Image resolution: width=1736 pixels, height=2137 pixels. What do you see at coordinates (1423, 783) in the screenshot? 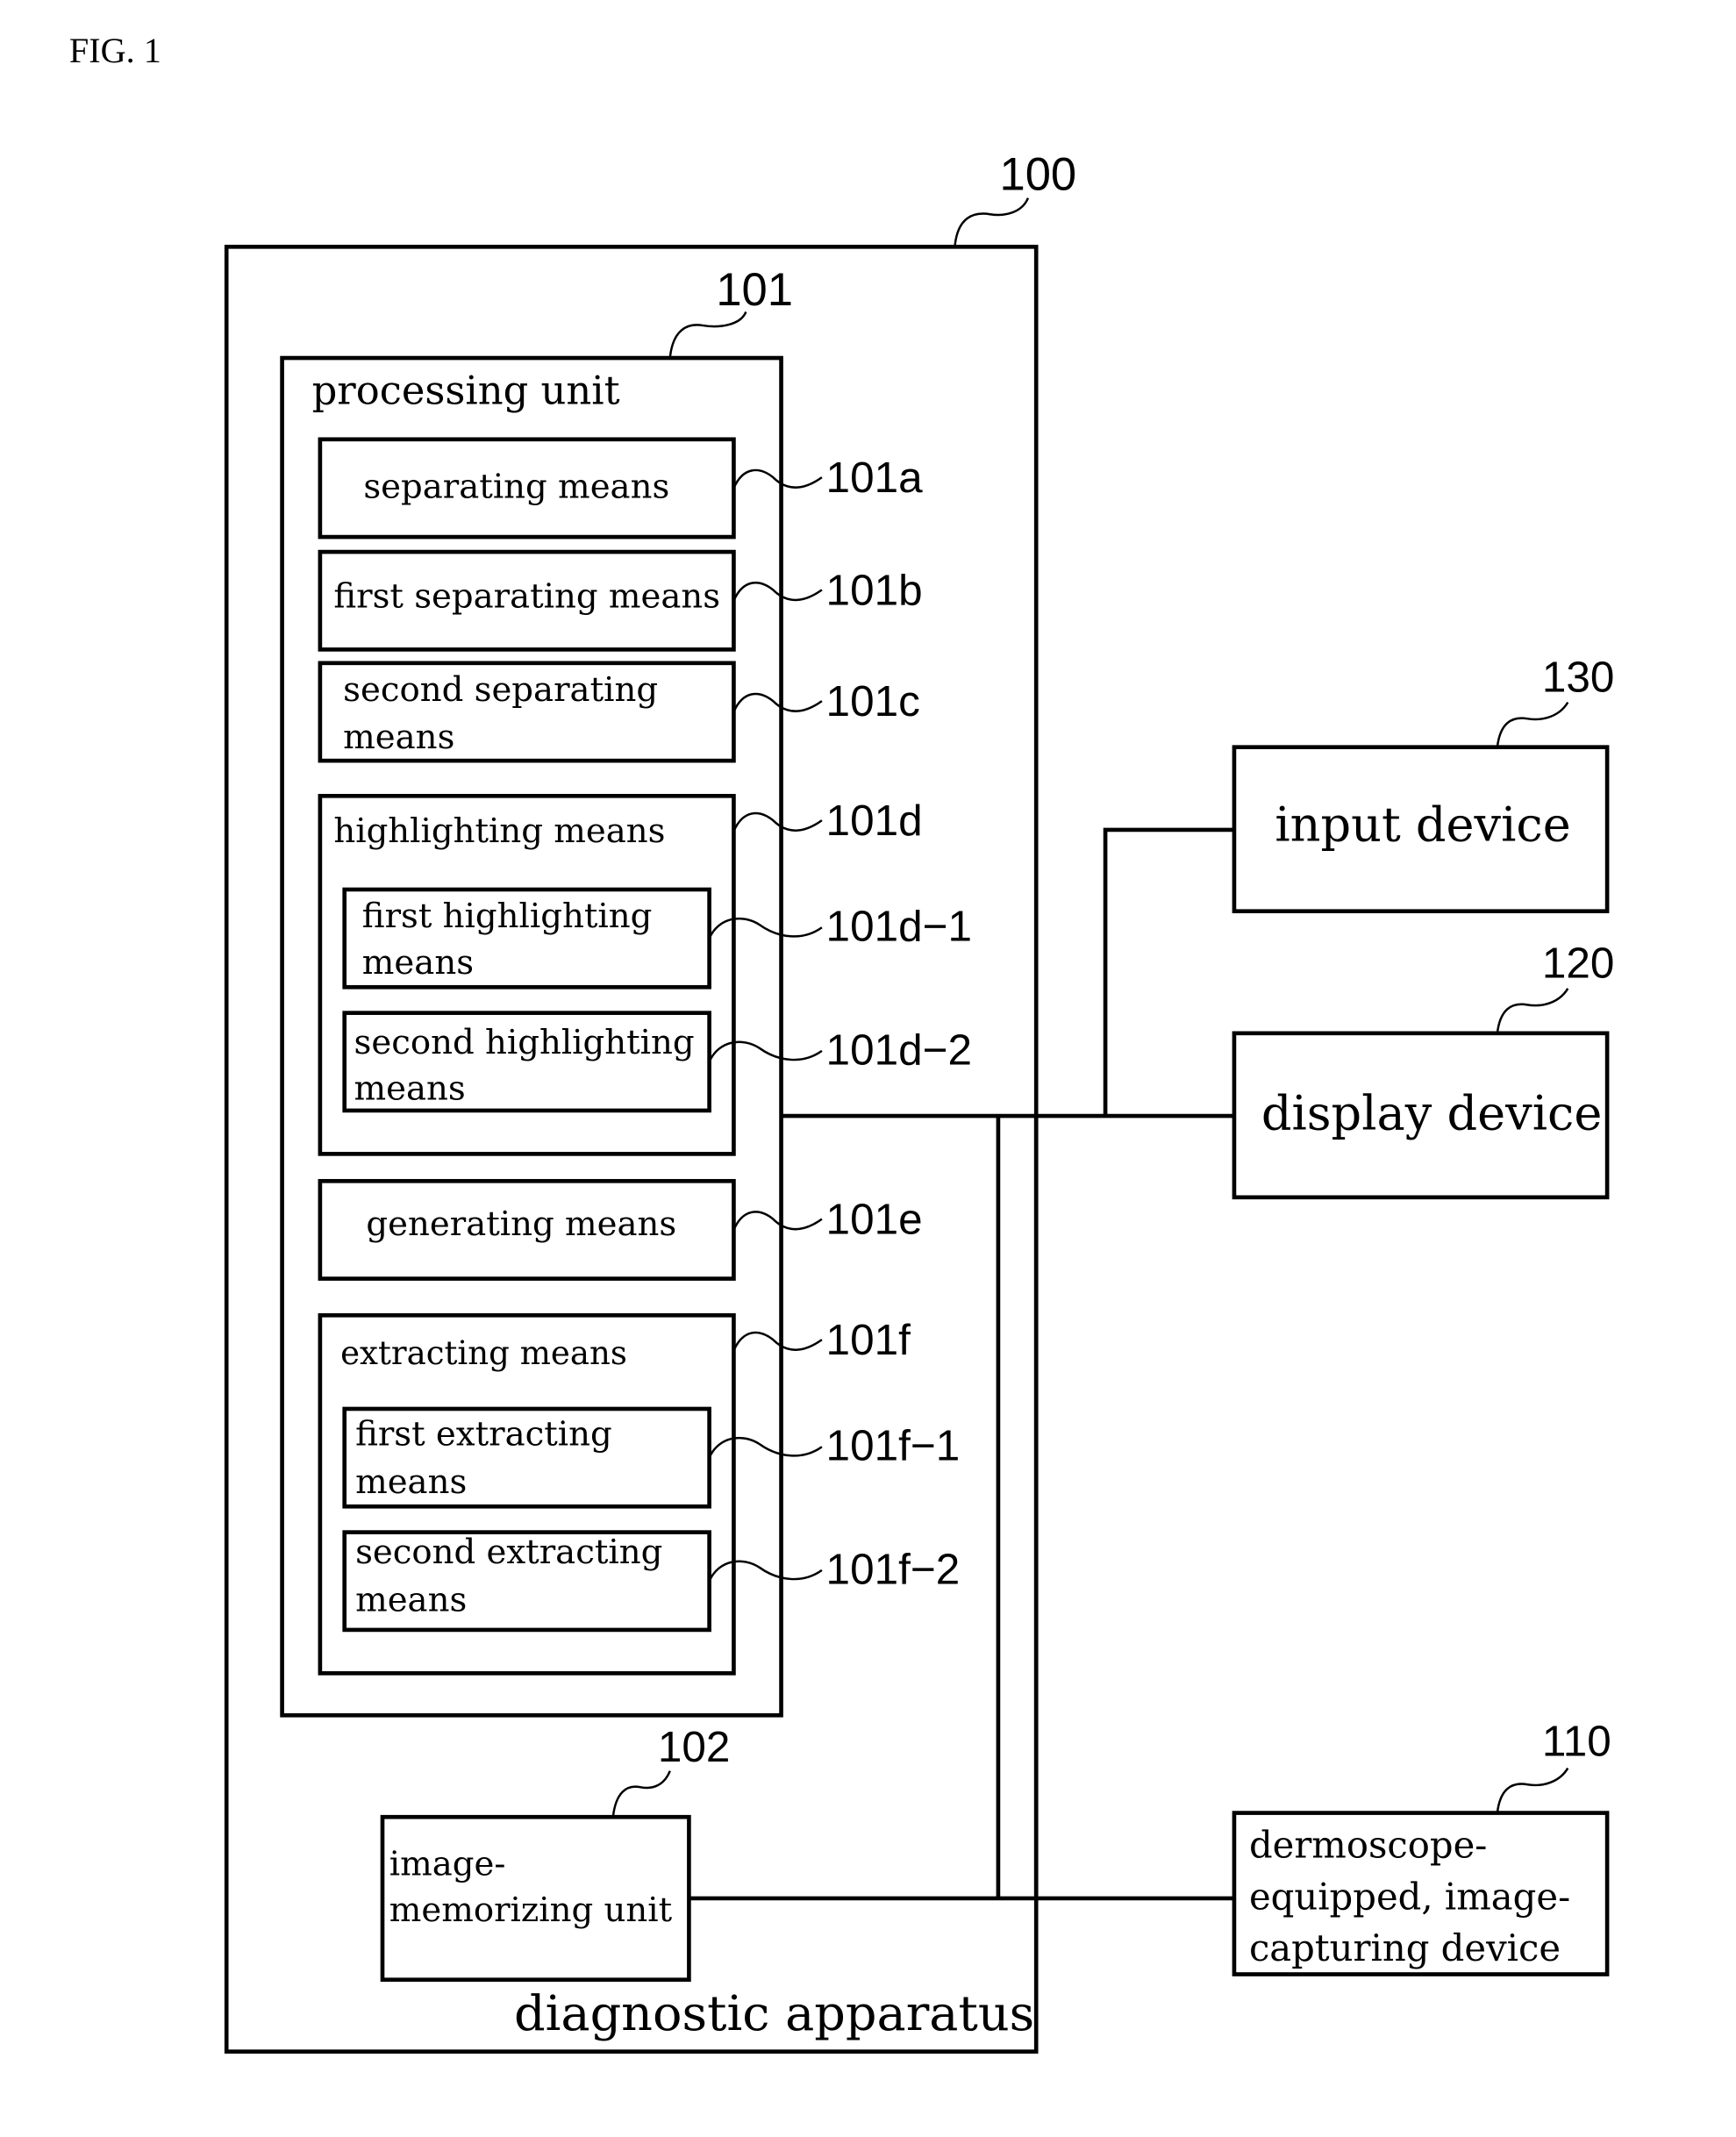
I see `input-device-block: input device 130` at bounding box center [1423, 783].